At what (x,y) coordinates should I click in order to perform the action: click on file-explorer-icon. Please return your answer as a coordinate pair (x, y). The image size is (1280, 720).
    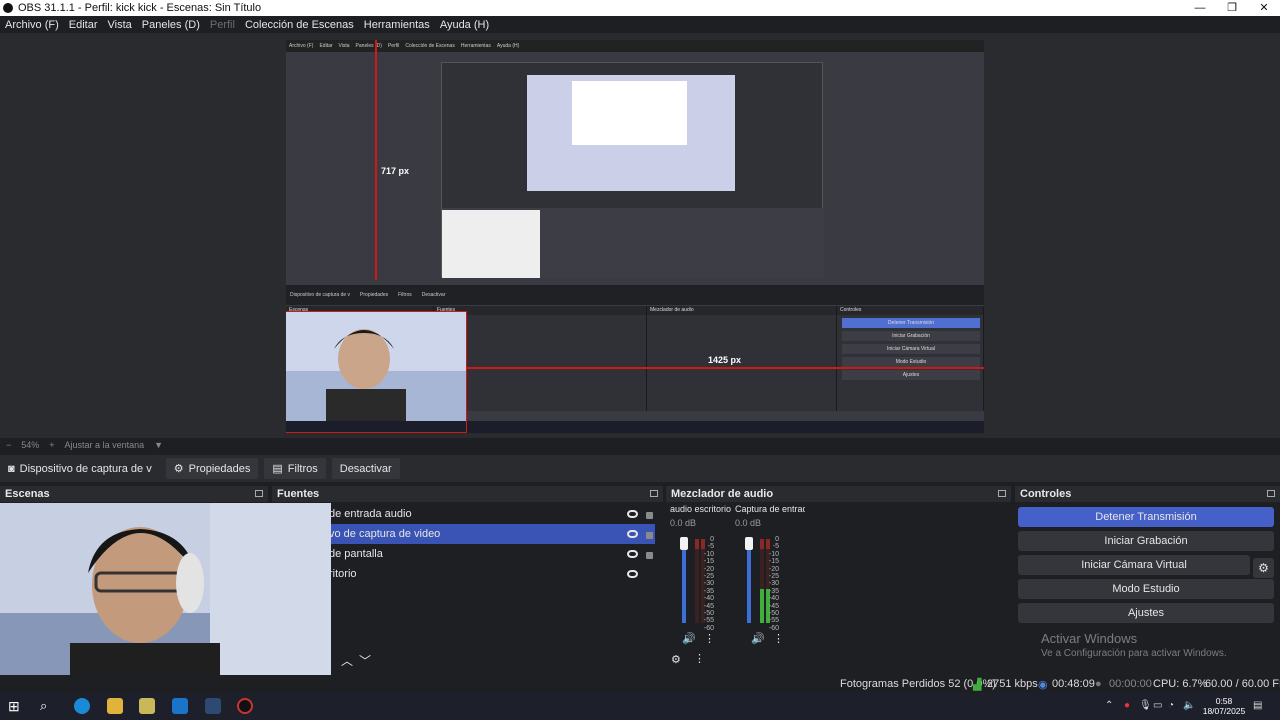
    Looking at the image, I should click on (115, 706).